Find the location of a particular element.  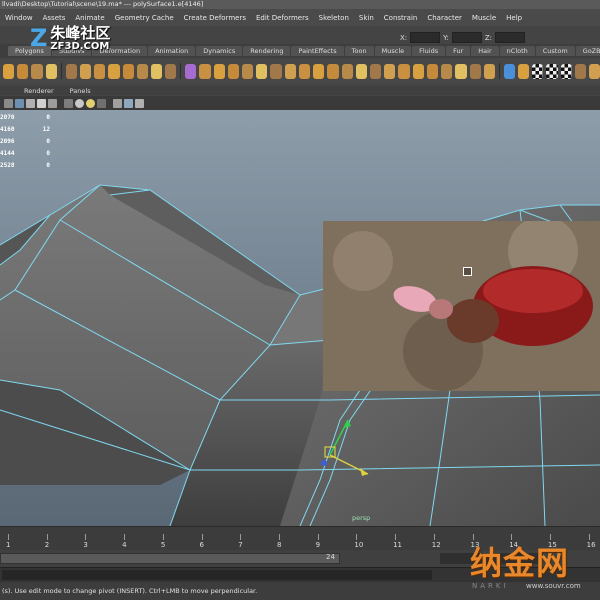

sphere-icon is located at coordinates (9, 71).